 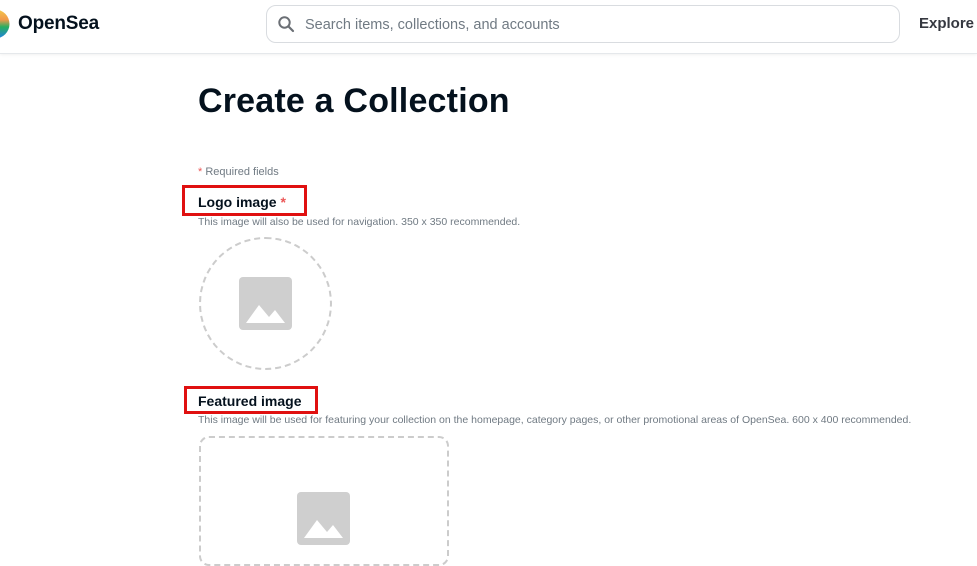 I want to click on search-bar, so click(x=583, y=24).